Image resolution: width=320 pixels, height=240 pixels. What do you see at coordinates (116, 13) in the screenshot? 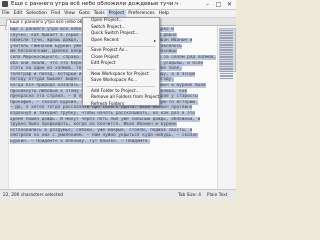
I see `menu-project: Project` at bounding box center [116, 13].